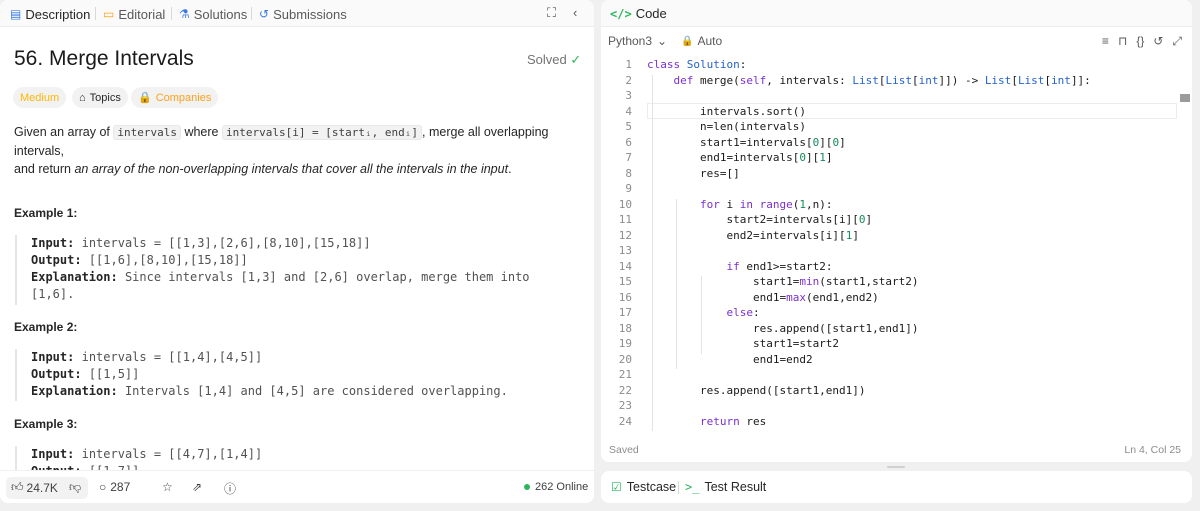  What do you see at coordinates (310, 14) in the screenshot?
I see `tab-label: Submissions` at bounding box center [310, 14].